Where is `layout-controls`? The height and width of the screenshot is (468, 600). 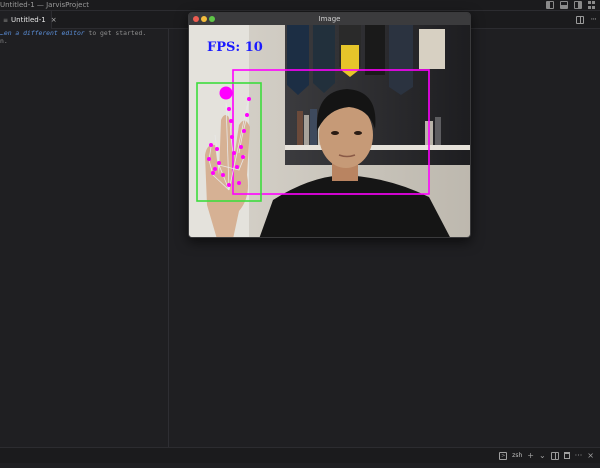
layout-controls is located at coordinates (571, 5).